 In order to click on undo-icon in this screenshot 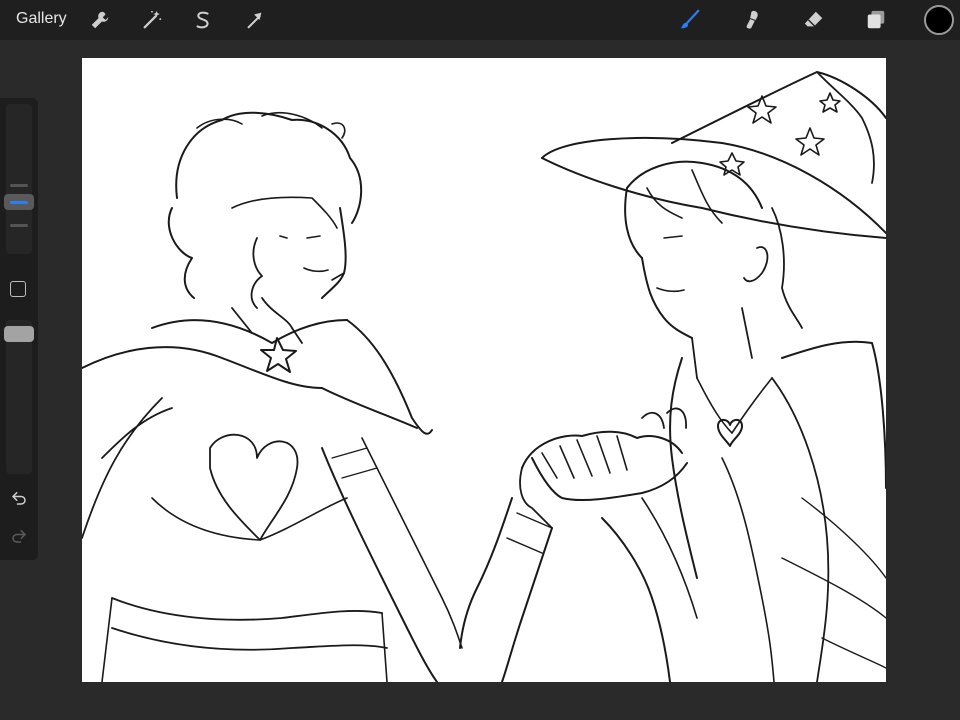, I will do `click(19, 498)`.